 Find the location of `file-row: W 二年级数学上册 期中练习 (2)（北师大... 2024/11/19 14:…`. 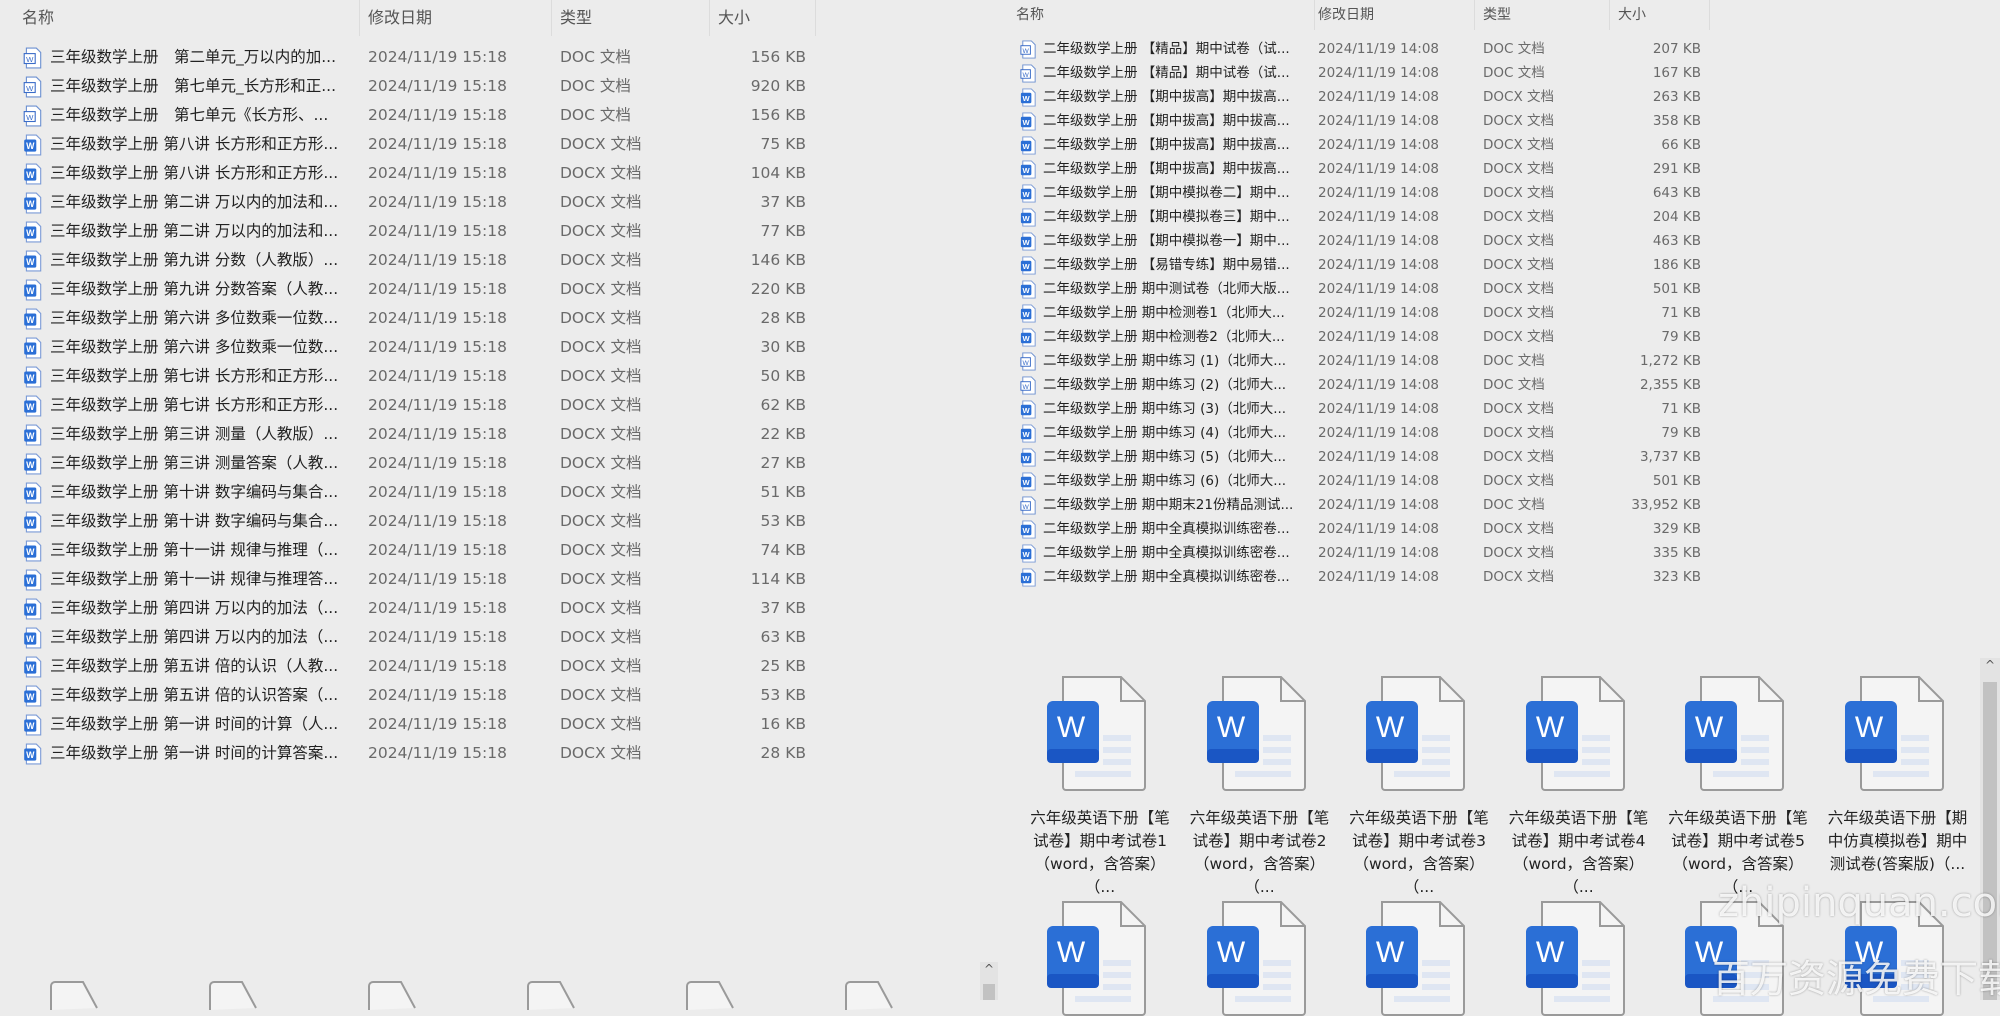

file-row: W 二年级数学上册 期中练习 (2)（北师大... 2024/11/19 14:… is located at coordinates (1355, 385).